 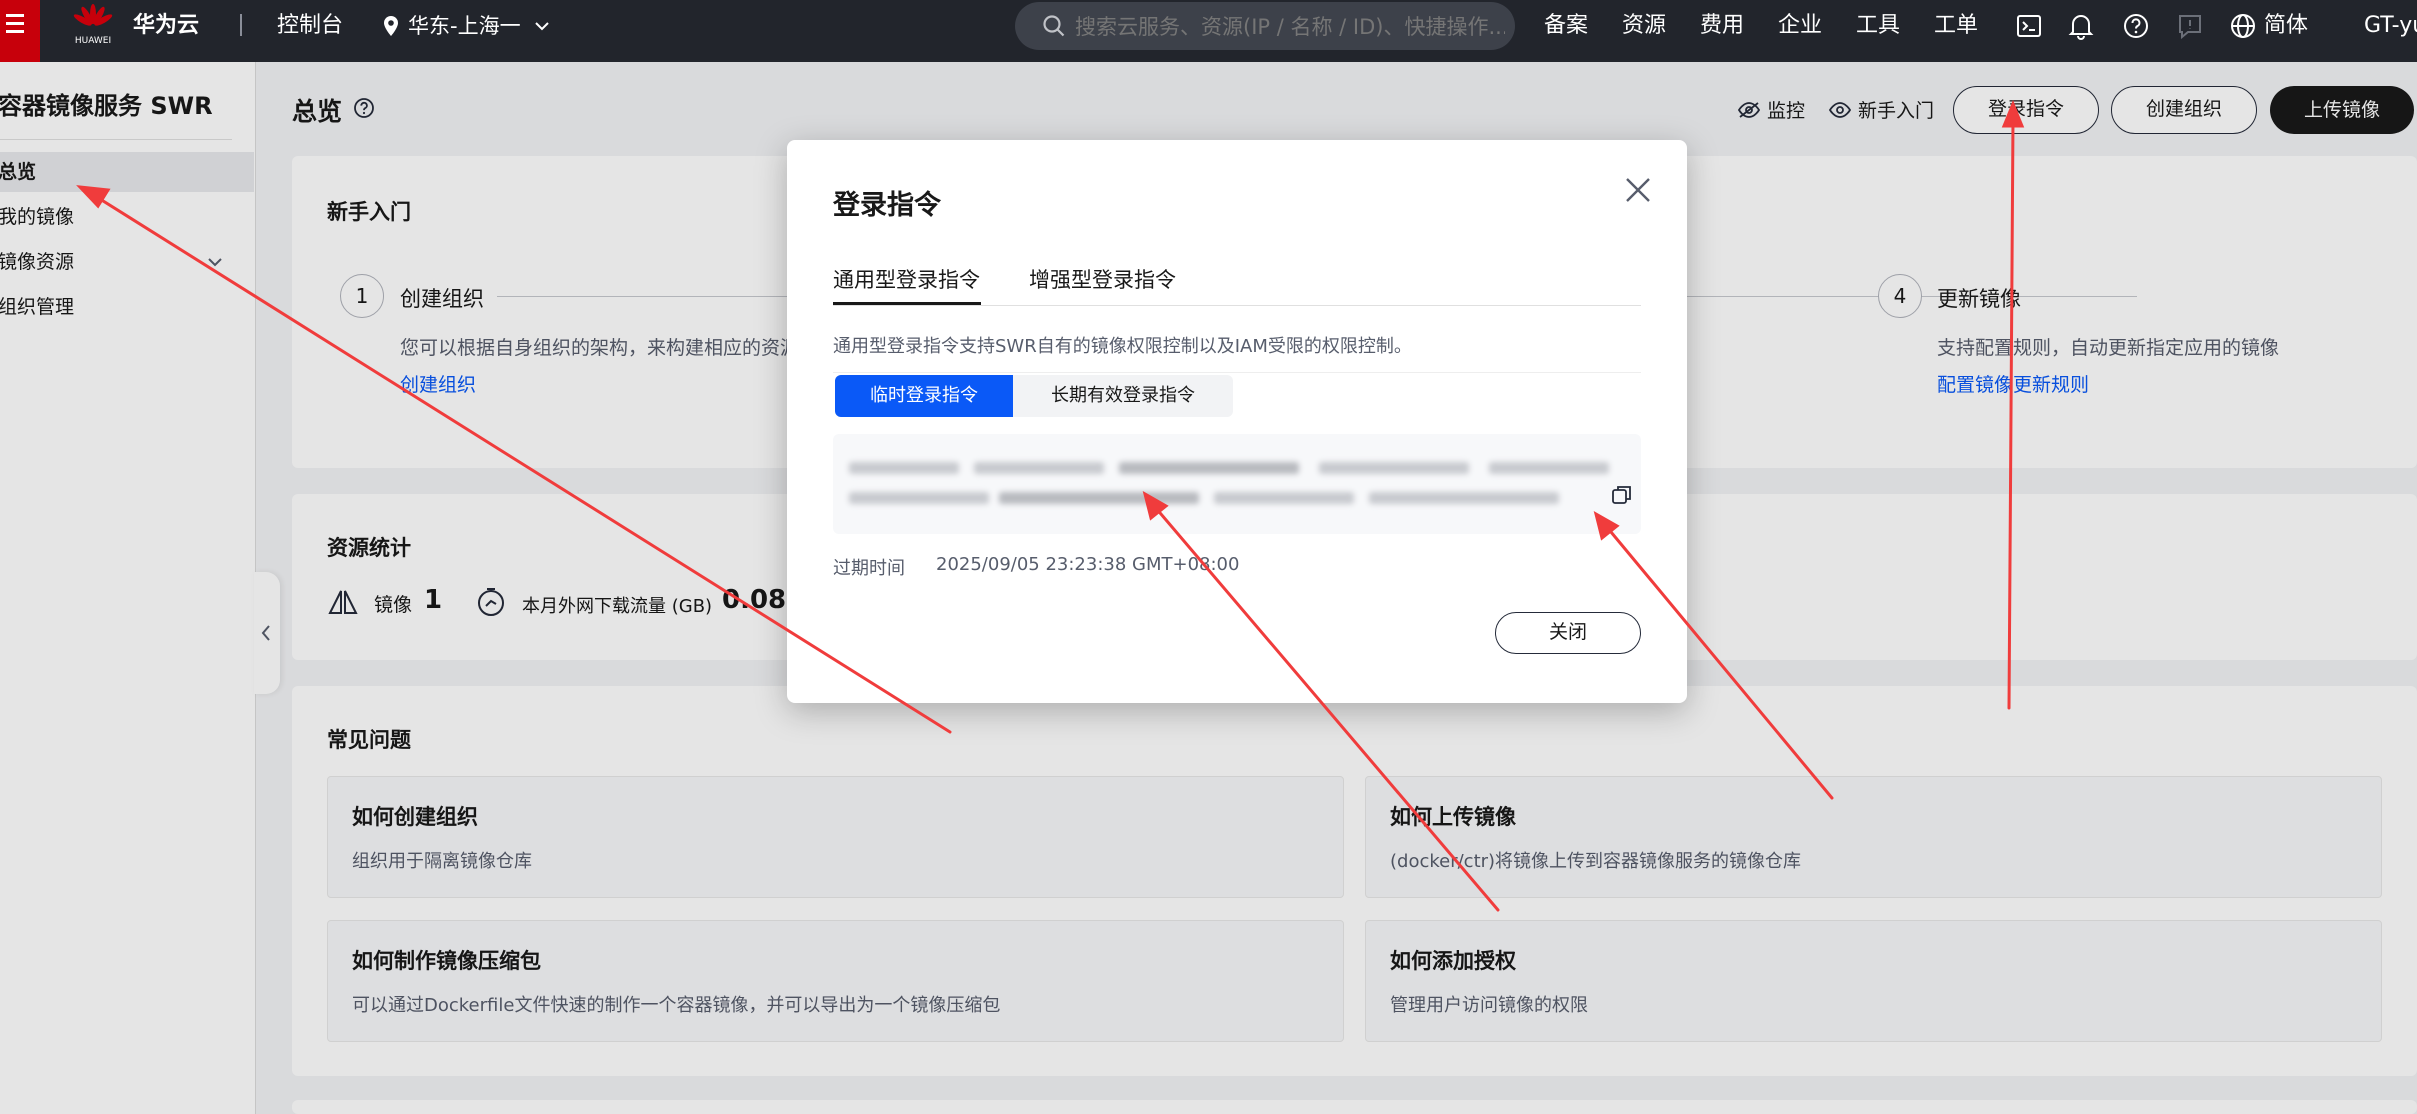 What do you see at coordinates (1622, 495) in the screenshot?
I see `copy-icon` at bounding box center [1622, 495].